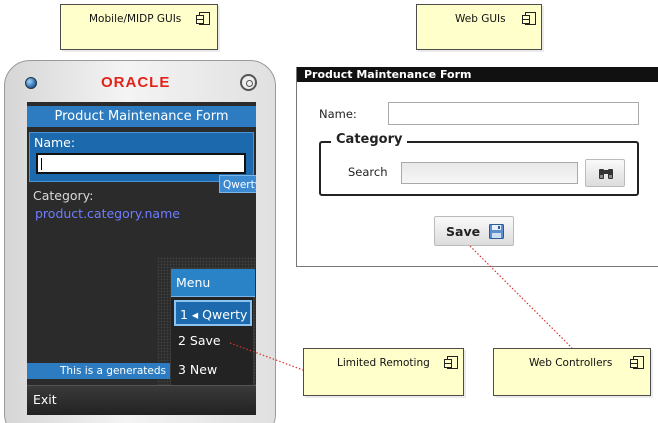  What do you see at coordinates (383, 372) in the screenshot?
I see `component-limited-remoting: Limited Remoting` at bounding box center [383, 372].